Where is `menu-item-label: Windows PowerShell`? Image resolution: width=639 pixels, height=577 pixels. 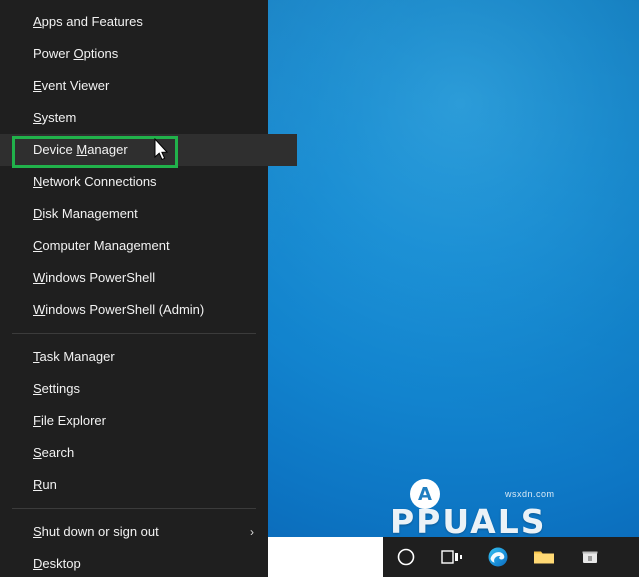 menu-item-label: Windows PowerShell is located at coordinates (94, 277).